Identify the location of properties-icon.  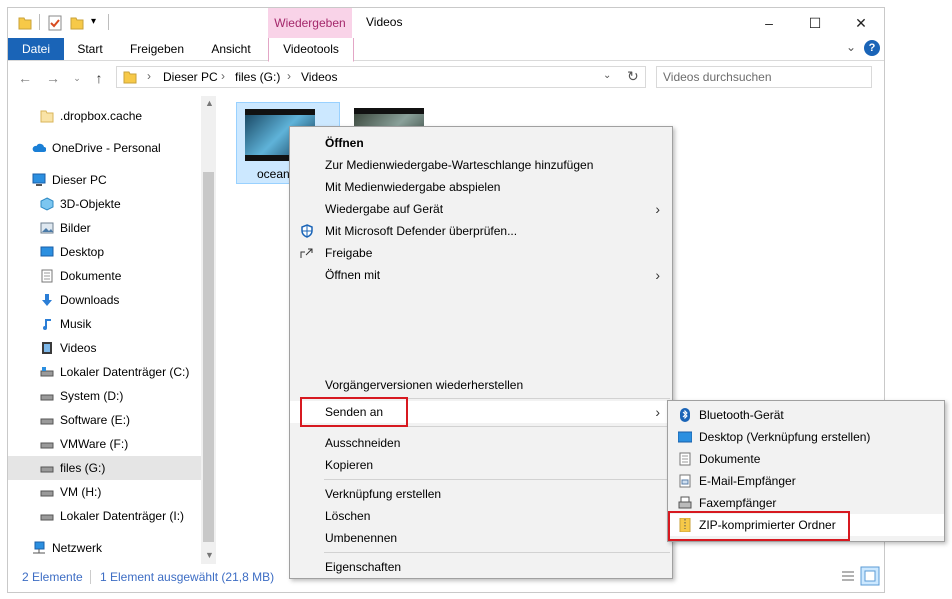
(55, 23).